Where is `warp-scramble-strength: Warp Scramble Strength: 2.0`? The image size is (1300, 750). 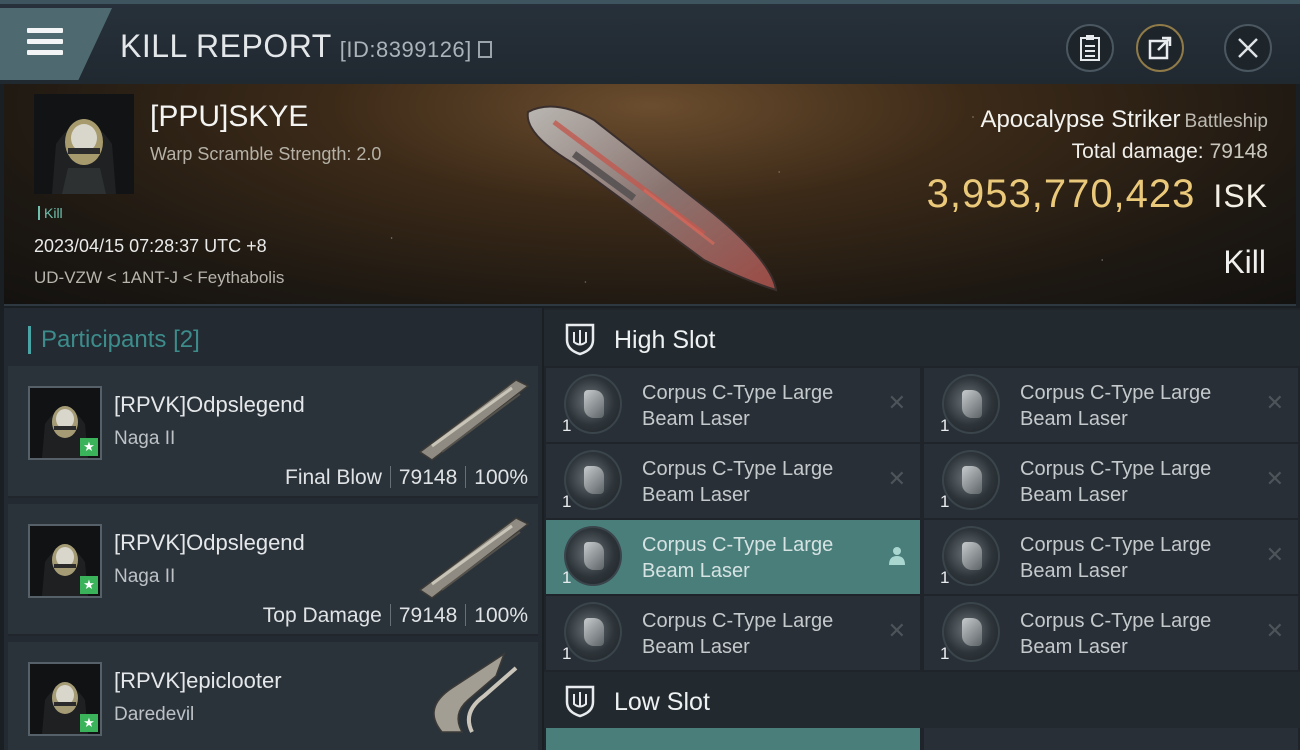
warp-scramble-strength: Warp Scramble Strength: 2.0 is located at coordinates (266, 154).